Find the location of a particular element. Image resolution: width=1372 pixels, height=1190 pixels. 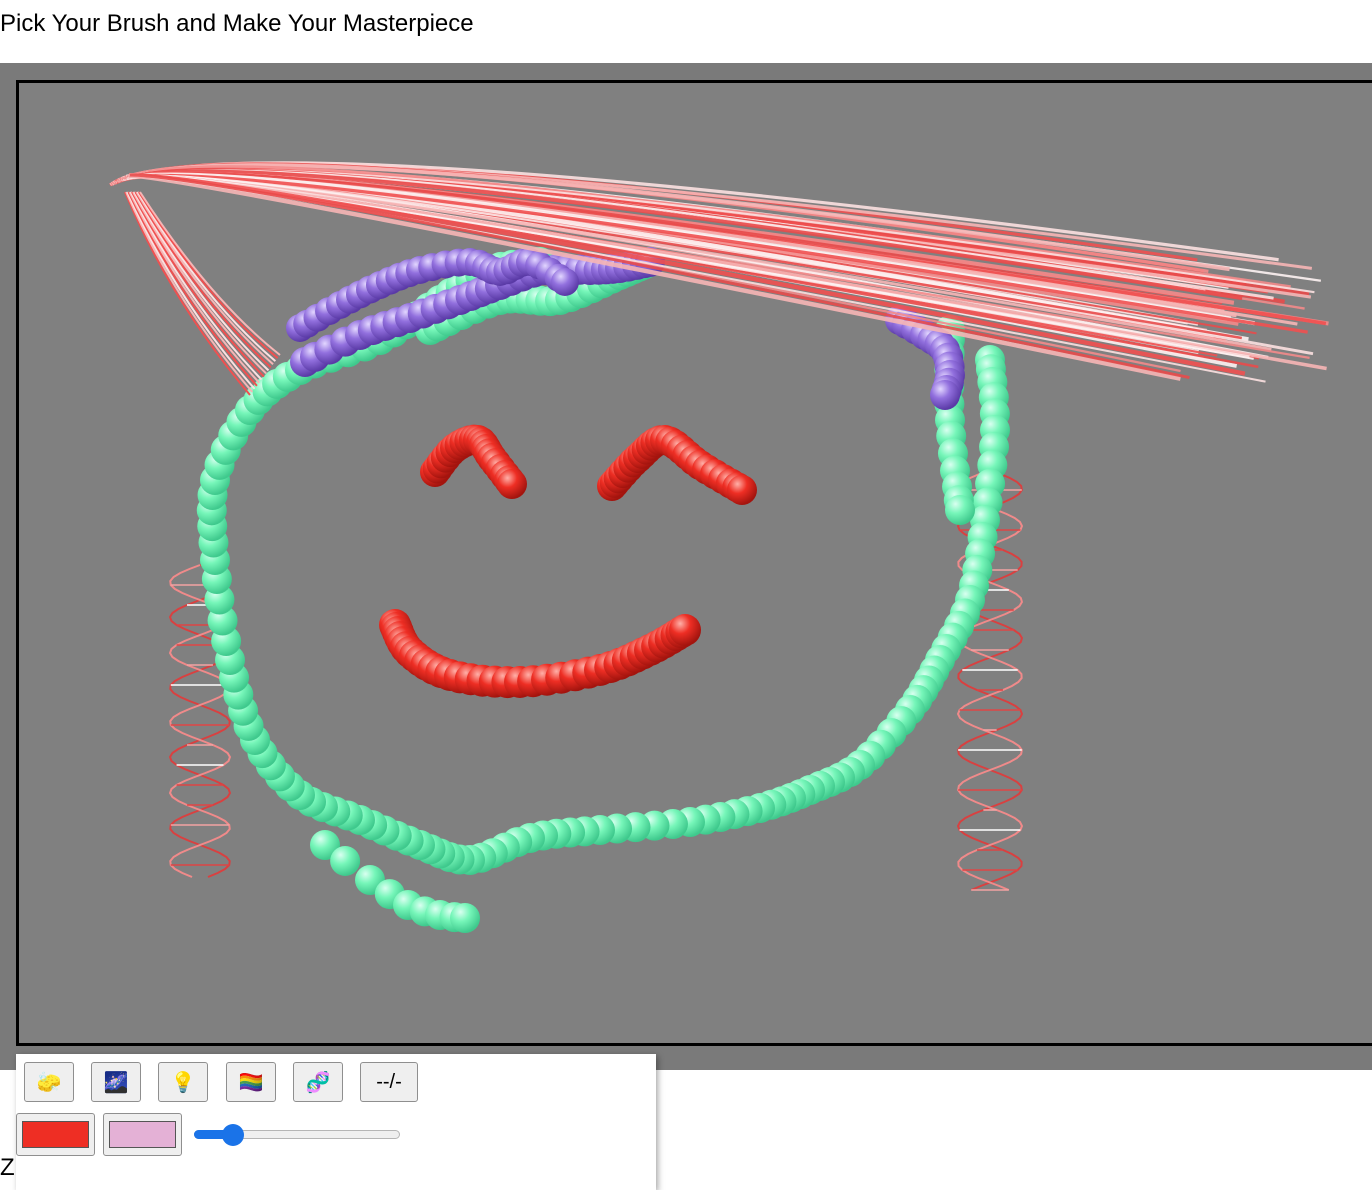

sponge-eraser-button: 🧽 is located at coordinates (49, 1082).